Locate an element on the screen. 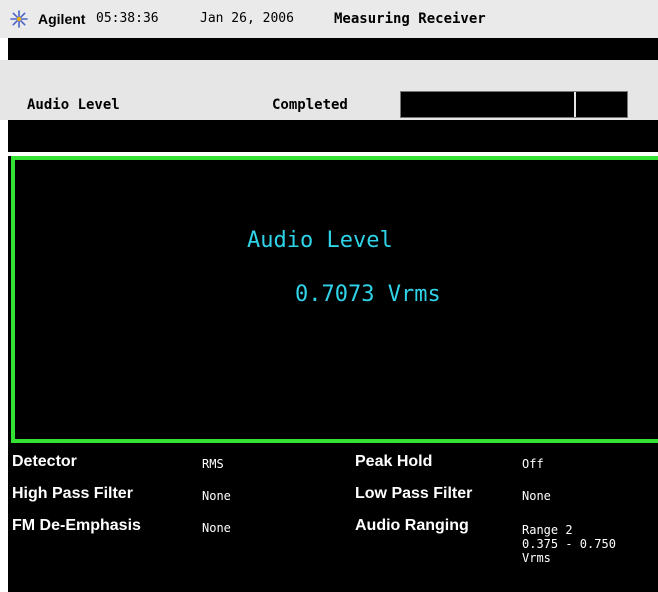  progress-indicator is located at coordinates (514, 104).